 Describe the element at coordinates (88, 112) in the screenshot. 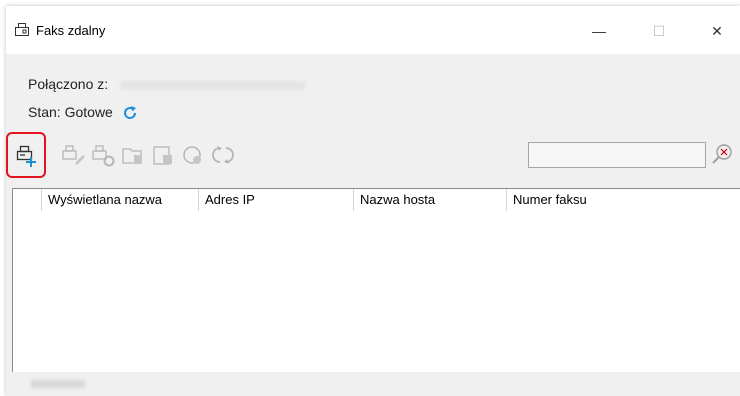

I see `state-value: Gotowe` at that location.